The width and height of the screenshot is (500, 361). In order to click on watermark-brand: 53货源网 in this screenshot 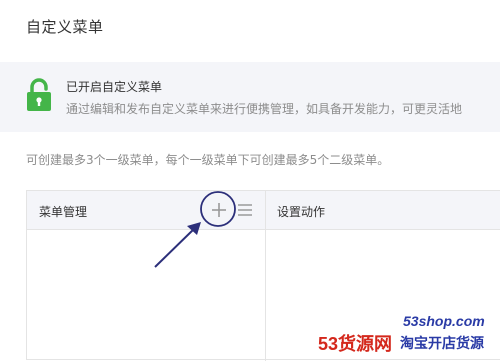, I will do `click(355, 344)`.